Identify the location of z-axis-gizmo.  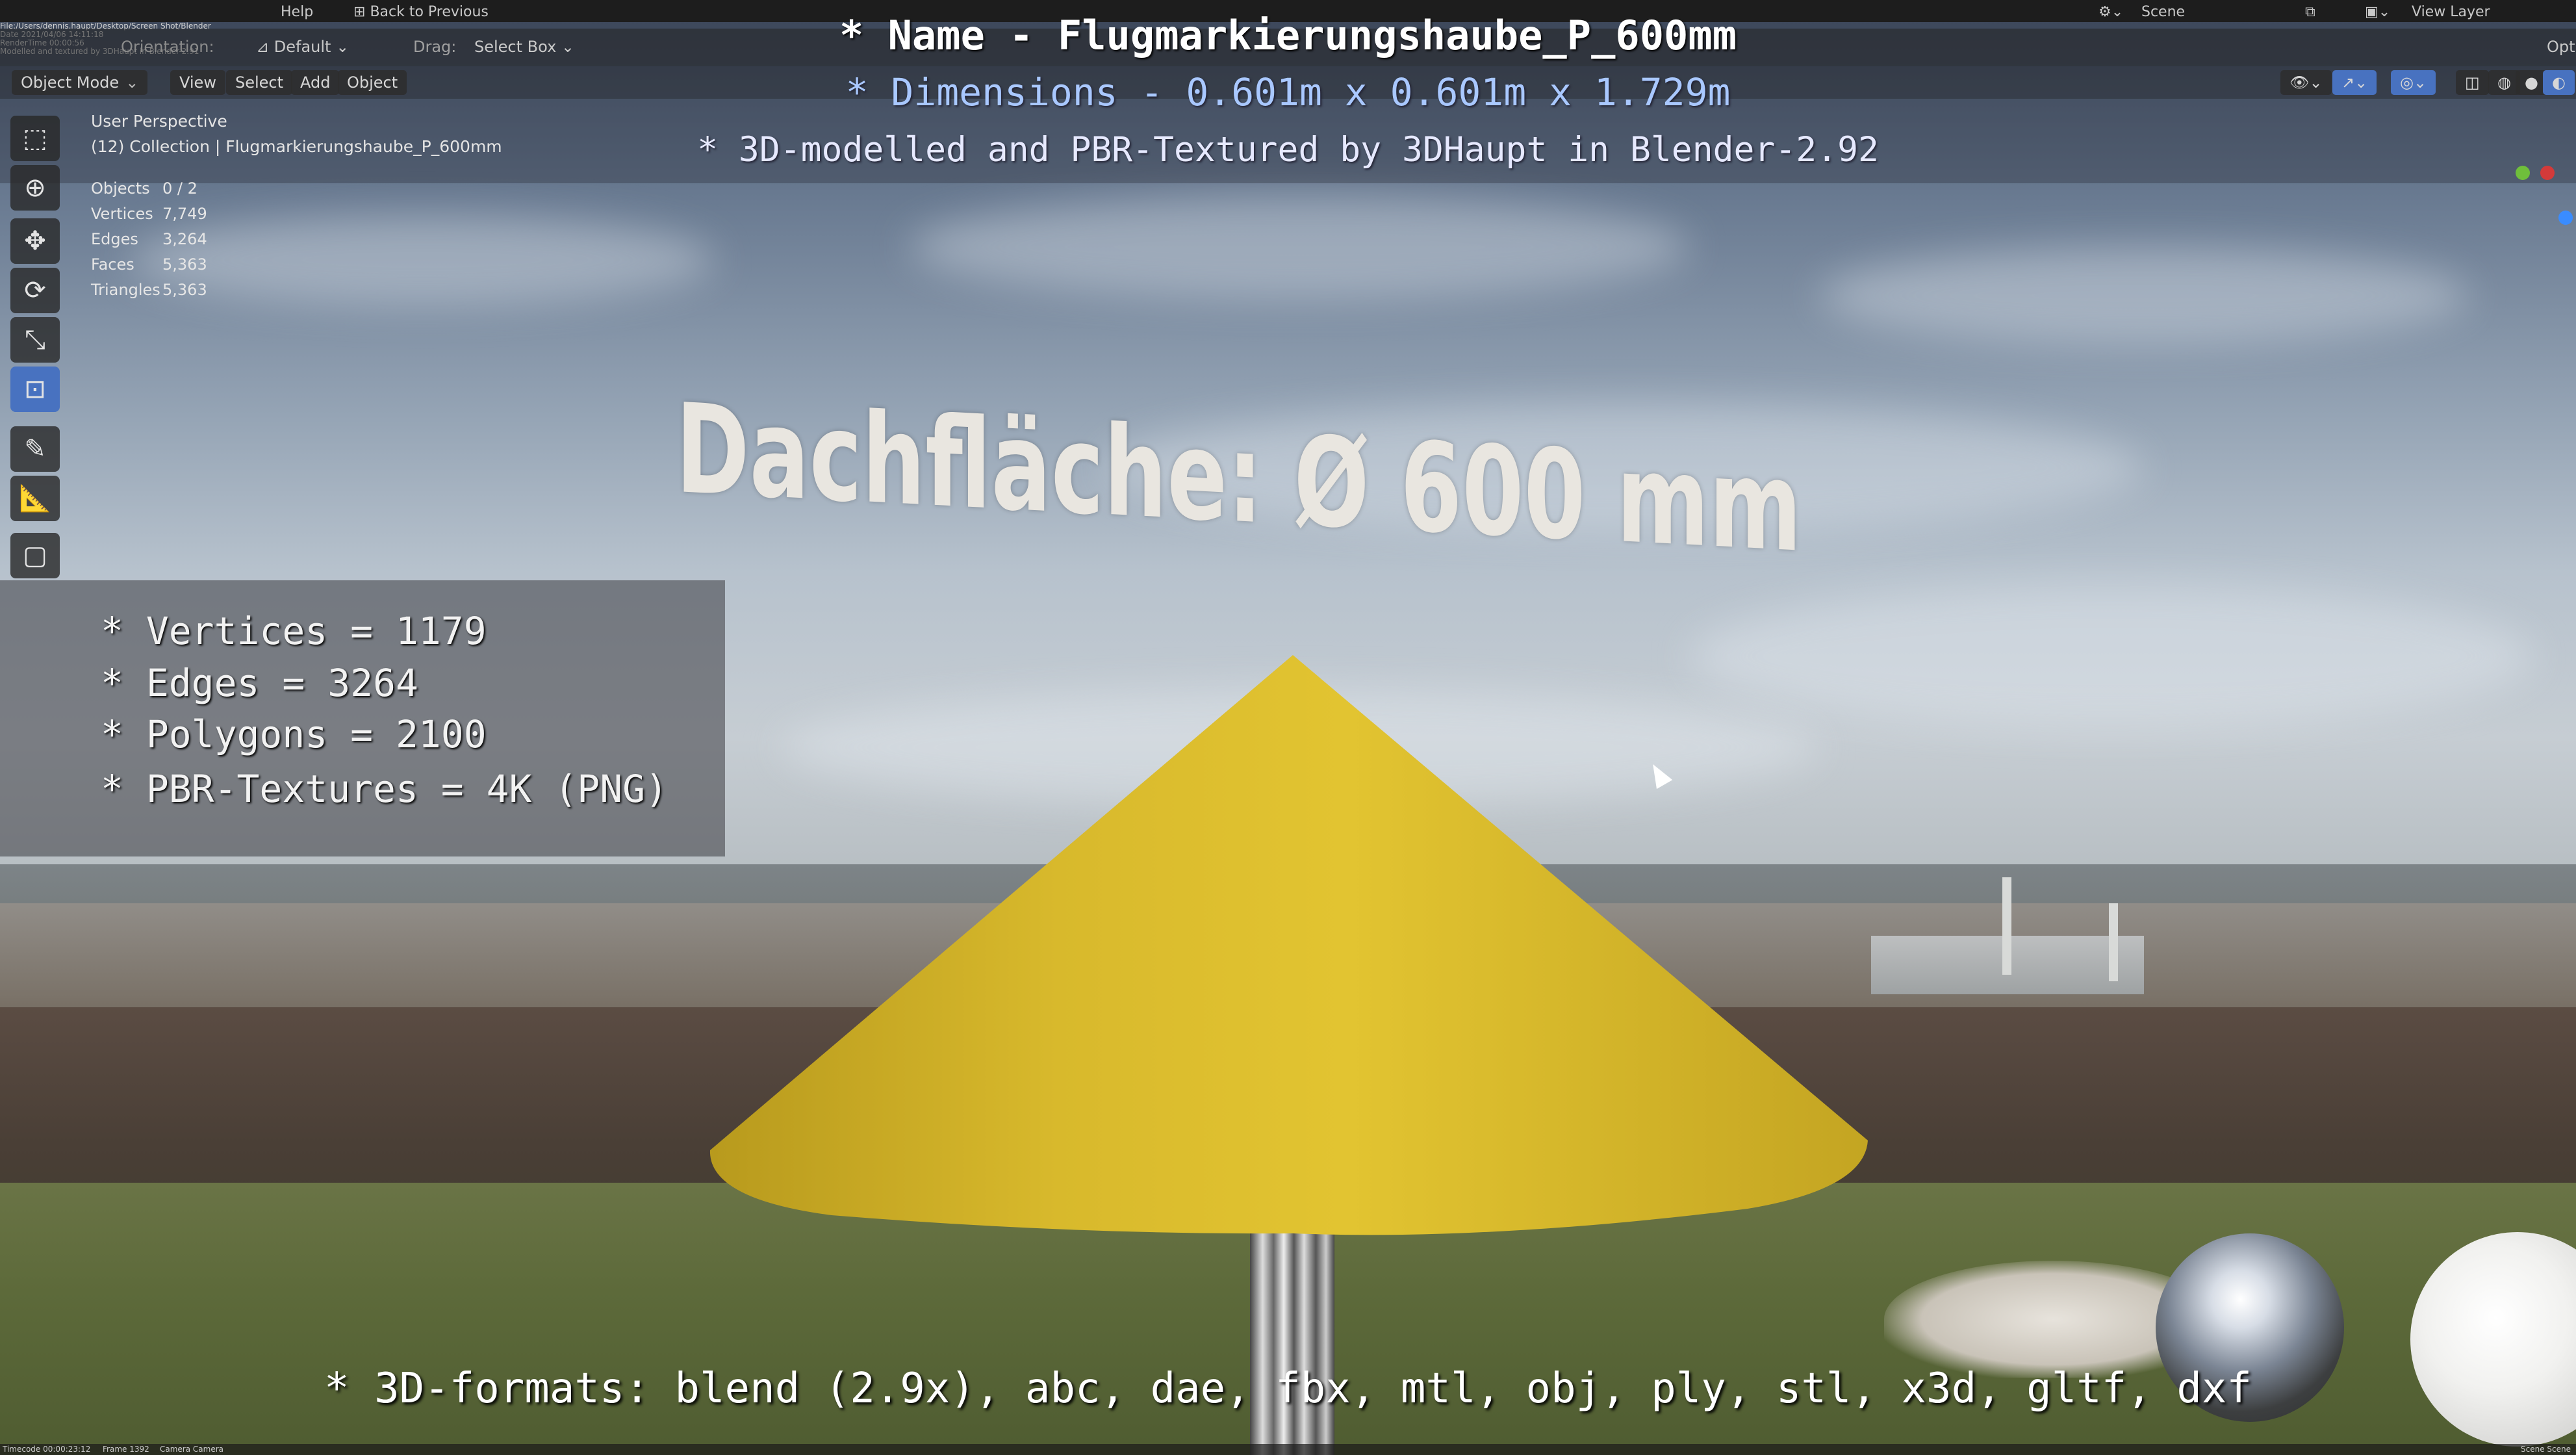
(2565, 218).